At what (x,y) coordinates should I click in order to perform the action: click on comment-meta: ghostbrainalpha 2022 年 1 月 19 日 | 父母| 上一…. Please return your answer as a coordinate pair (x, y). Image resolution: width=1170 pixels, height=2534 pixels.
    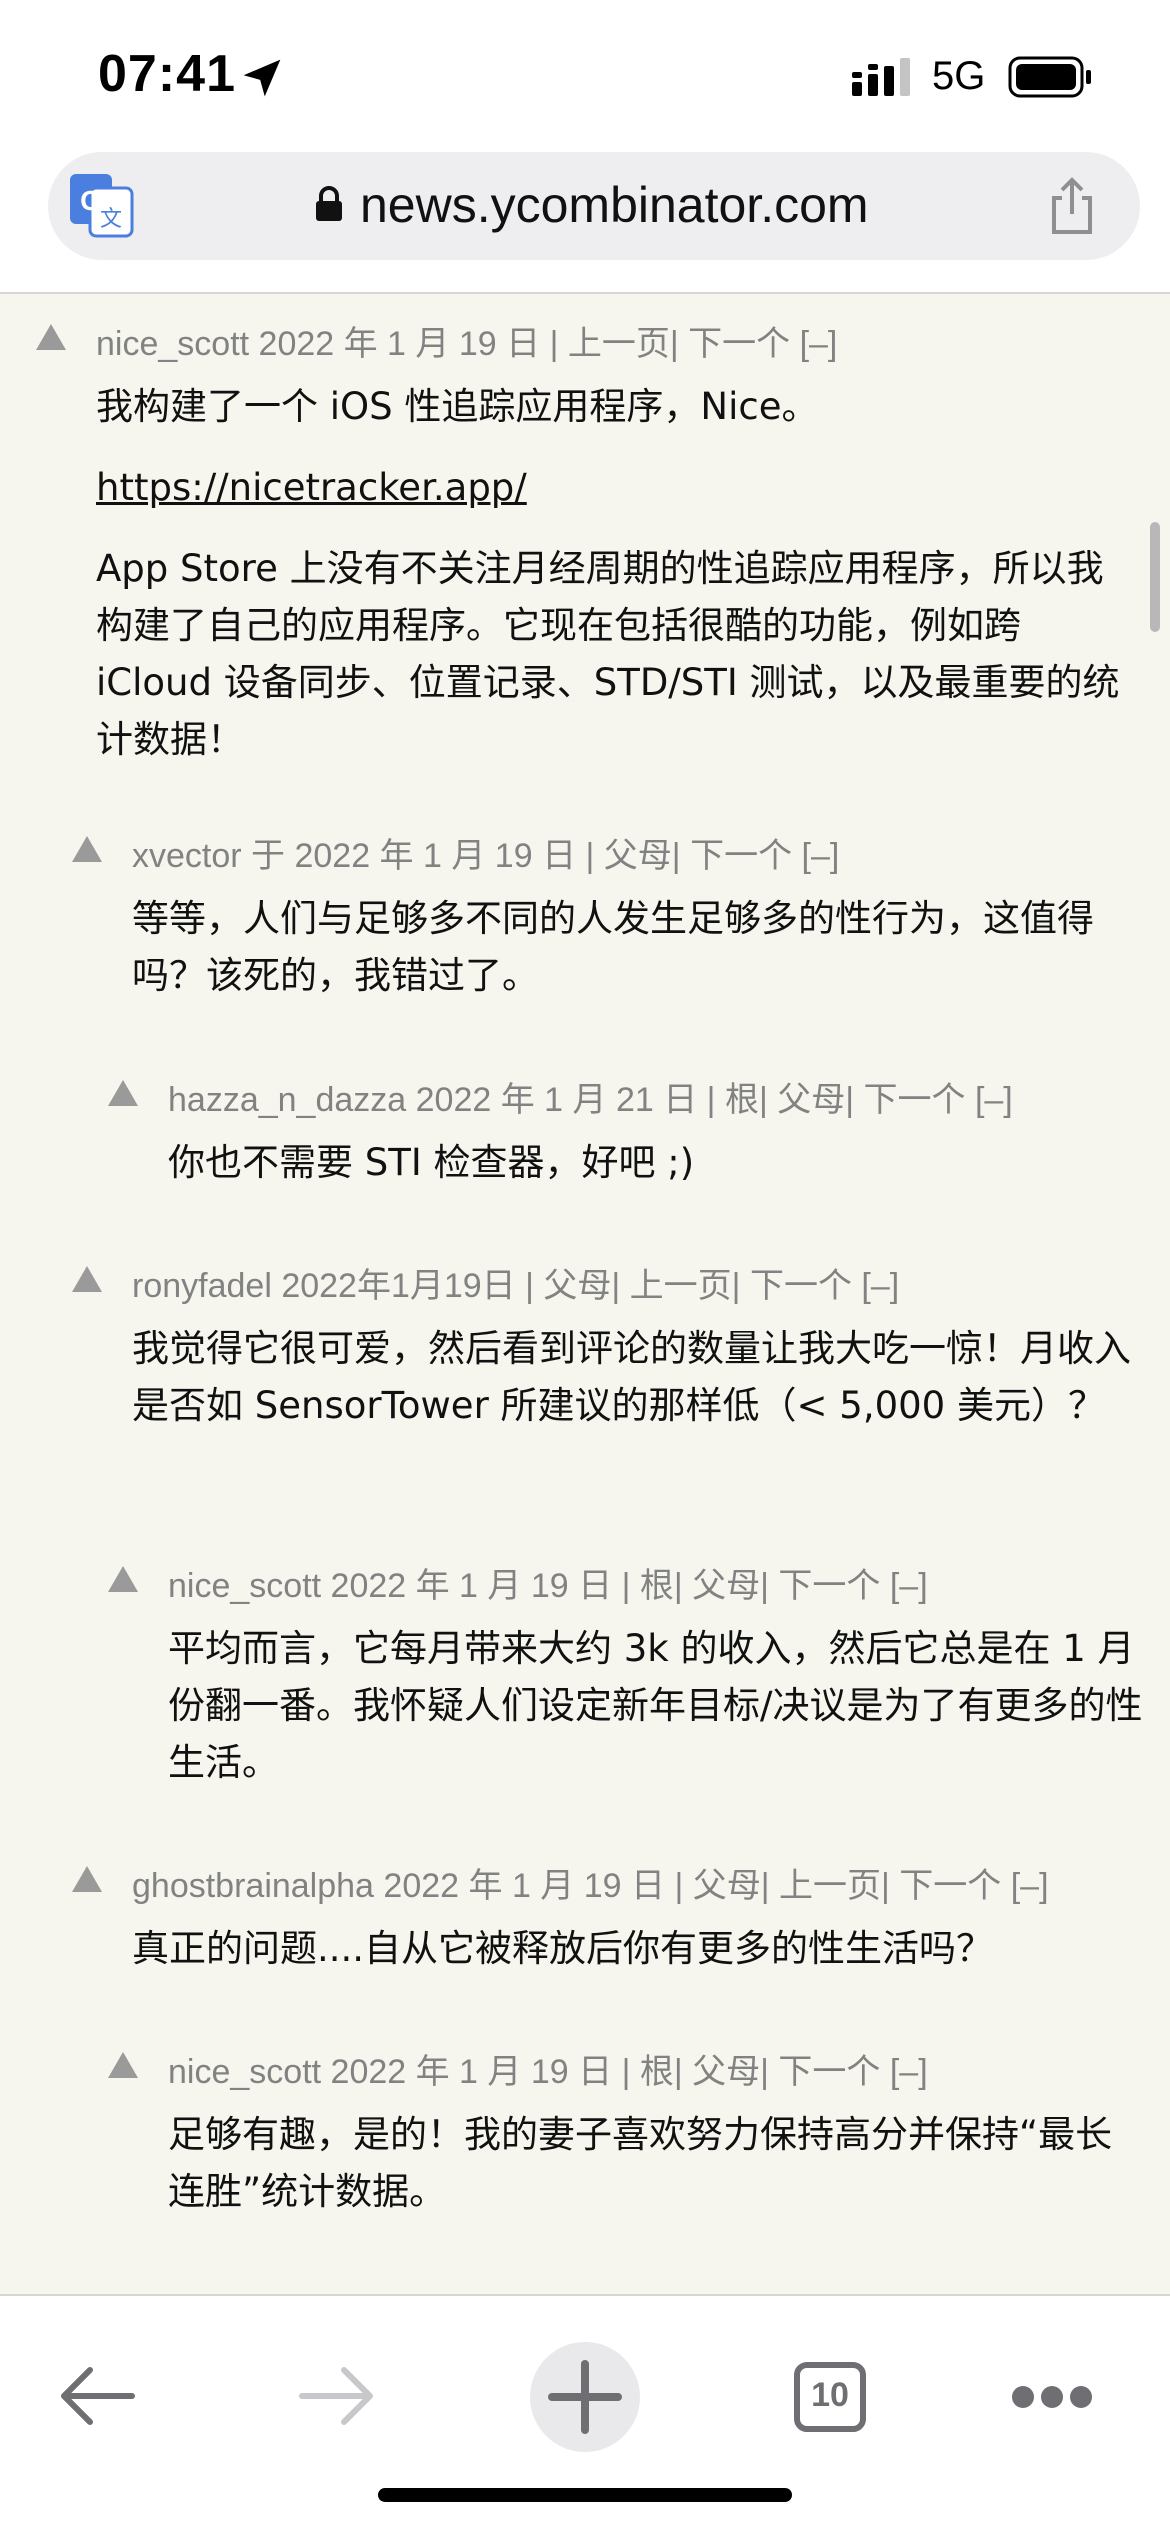
    Looking at the image, I should click on (590, 1882).